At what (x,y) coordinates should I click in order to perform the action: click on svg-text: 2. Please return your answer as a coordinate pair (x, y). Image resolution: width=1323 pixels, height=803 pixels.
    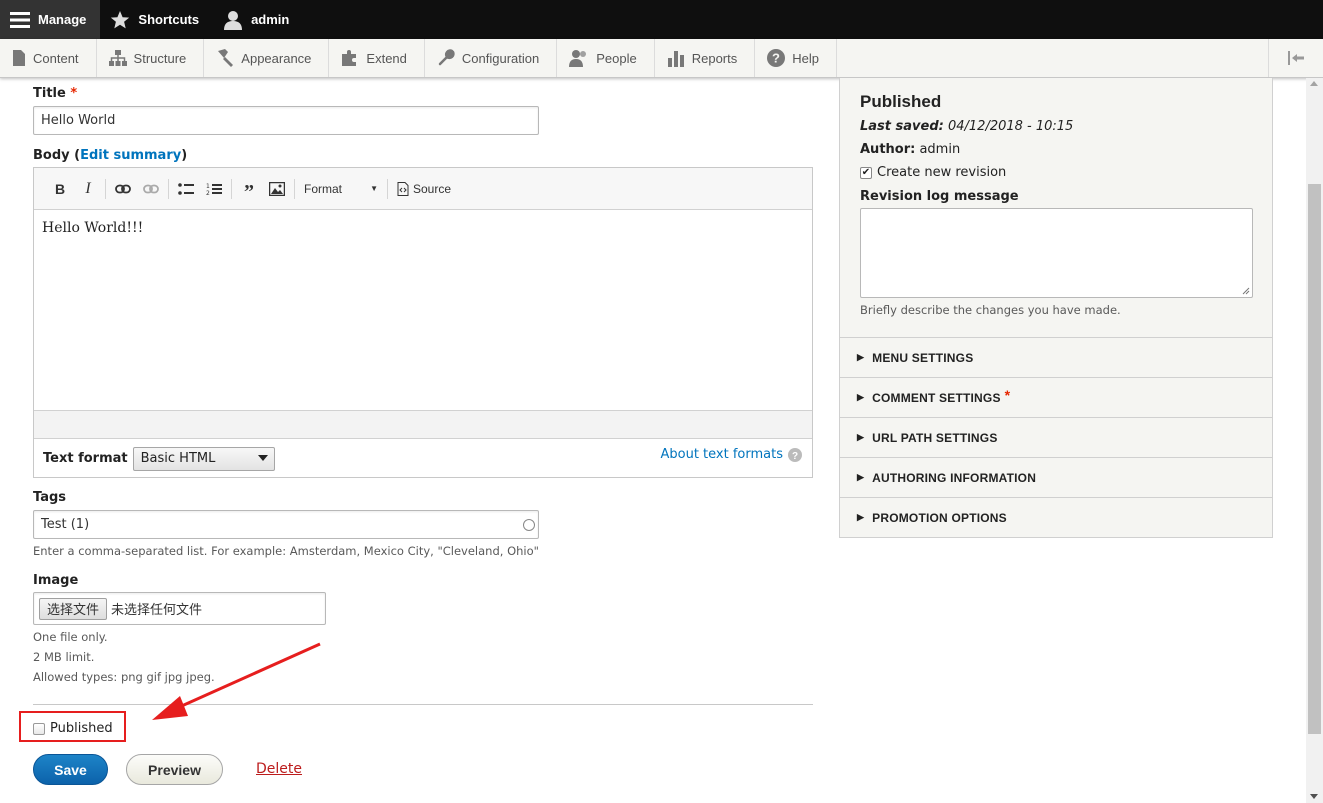
    Looking at the image, I should click on (208, 193).